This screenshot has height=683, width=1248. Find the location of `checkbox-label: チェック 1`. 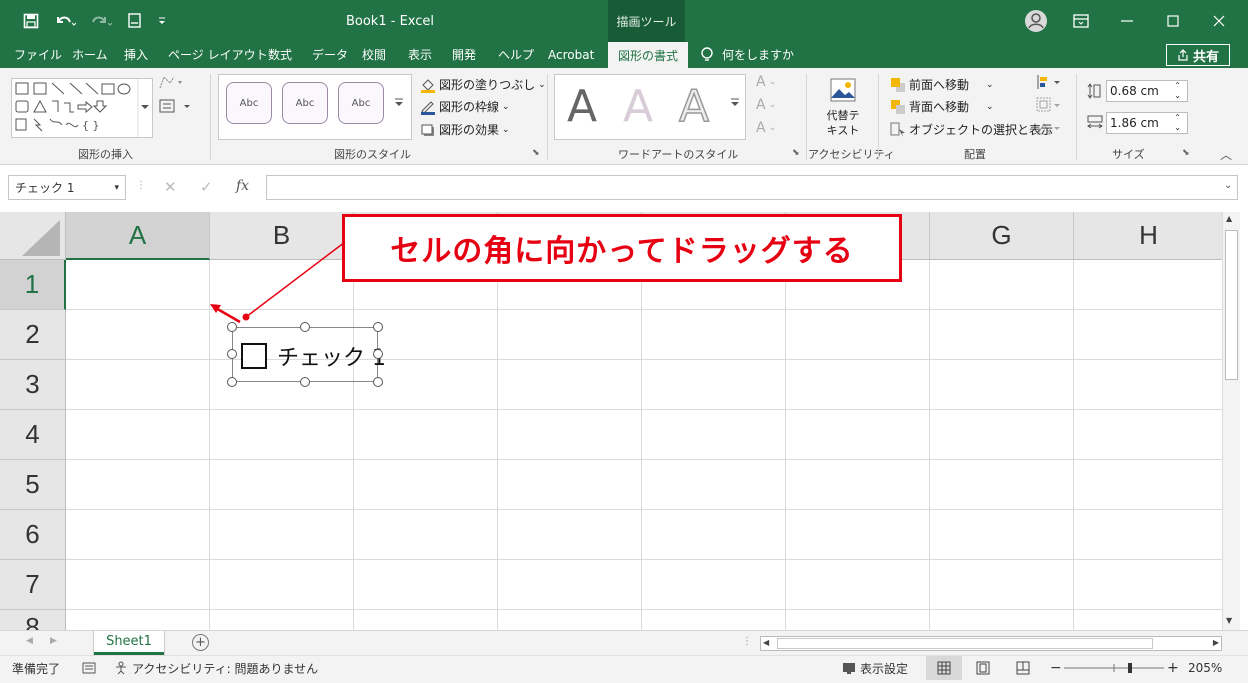

checkbox-label: チェック 1 is located at coordinates (331, 356).